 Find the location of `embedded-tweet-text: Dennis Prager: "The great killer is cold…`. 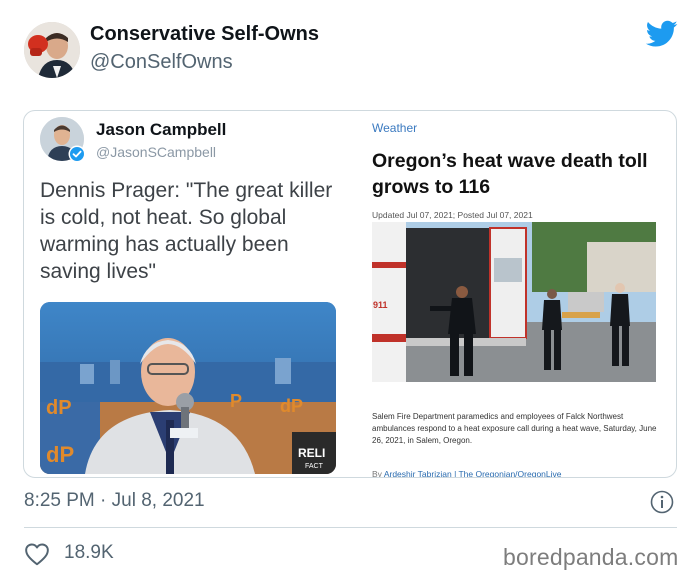

embedded-tweet-text: Dennis Prager: "The great killer is cold… is located at coordinates (186, 231).